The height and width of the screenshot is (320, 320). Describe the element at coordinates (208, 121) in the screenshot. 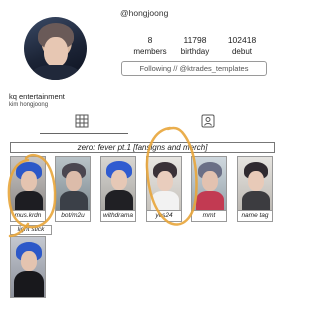

I see `tagged-person-icon` at that location.